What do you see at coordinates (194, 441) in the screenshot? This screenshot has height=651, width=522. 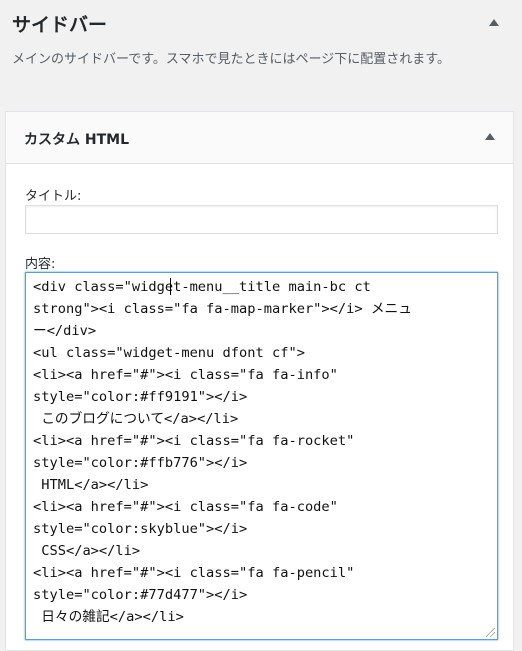 I see `code-line: <li><a href="#"><i class="fa fa-rocket"` at bounding box center [194, 441].